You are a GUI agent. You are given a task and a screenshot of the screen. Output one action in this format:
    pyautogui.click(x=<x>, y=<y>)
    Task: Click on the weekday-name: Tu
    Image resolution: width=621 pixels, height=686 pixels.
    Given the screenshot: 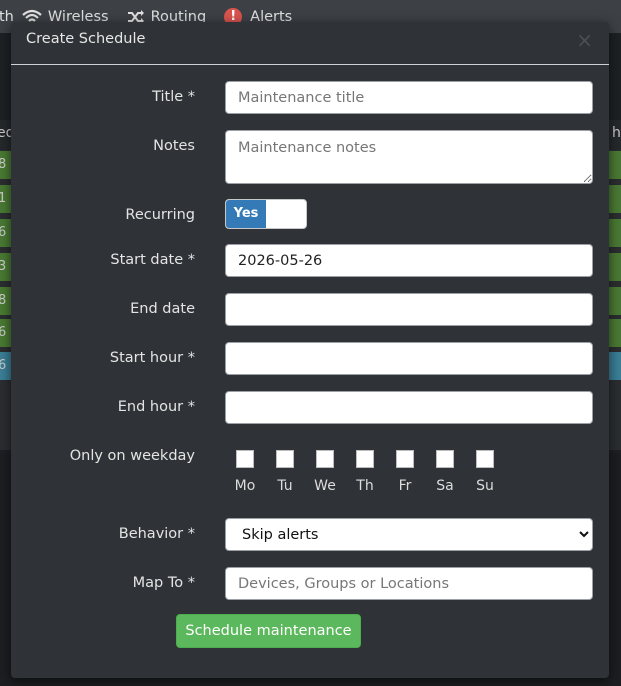 What is the action you would take?
    pyautogui.click(x=285, y=486)
    